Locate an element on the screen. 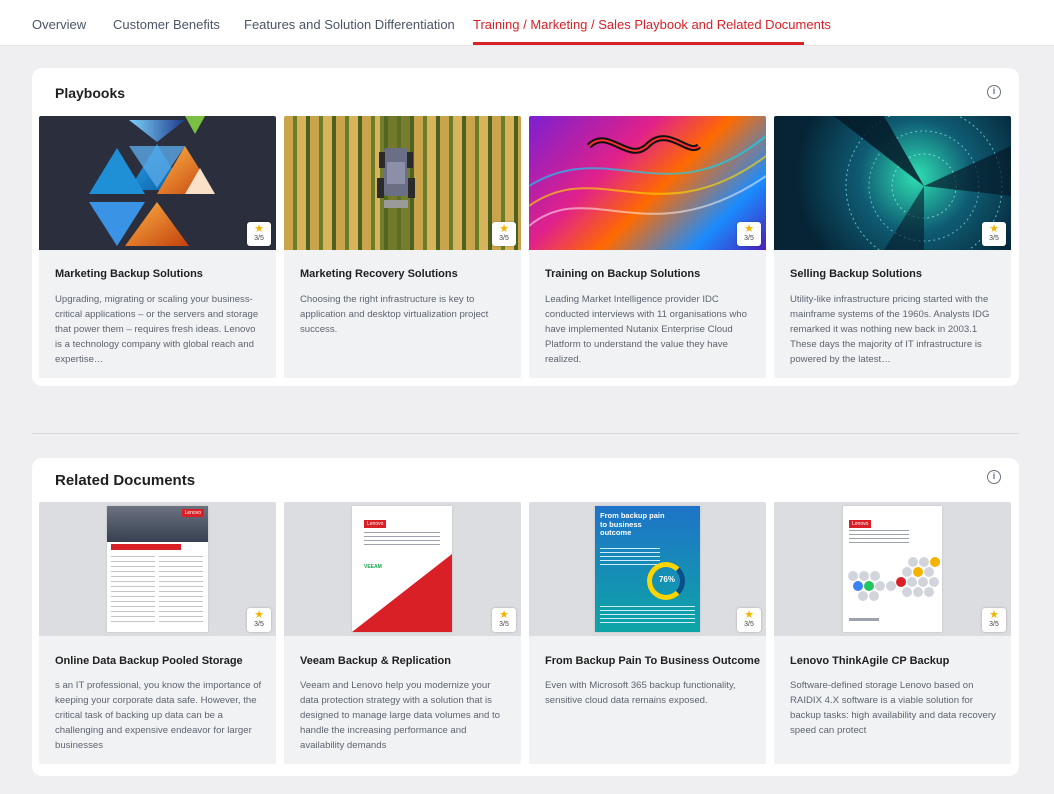 The height and width of the screenshot is (794, 1054). tab-overview: Overview is located at coordinates (59, 24).